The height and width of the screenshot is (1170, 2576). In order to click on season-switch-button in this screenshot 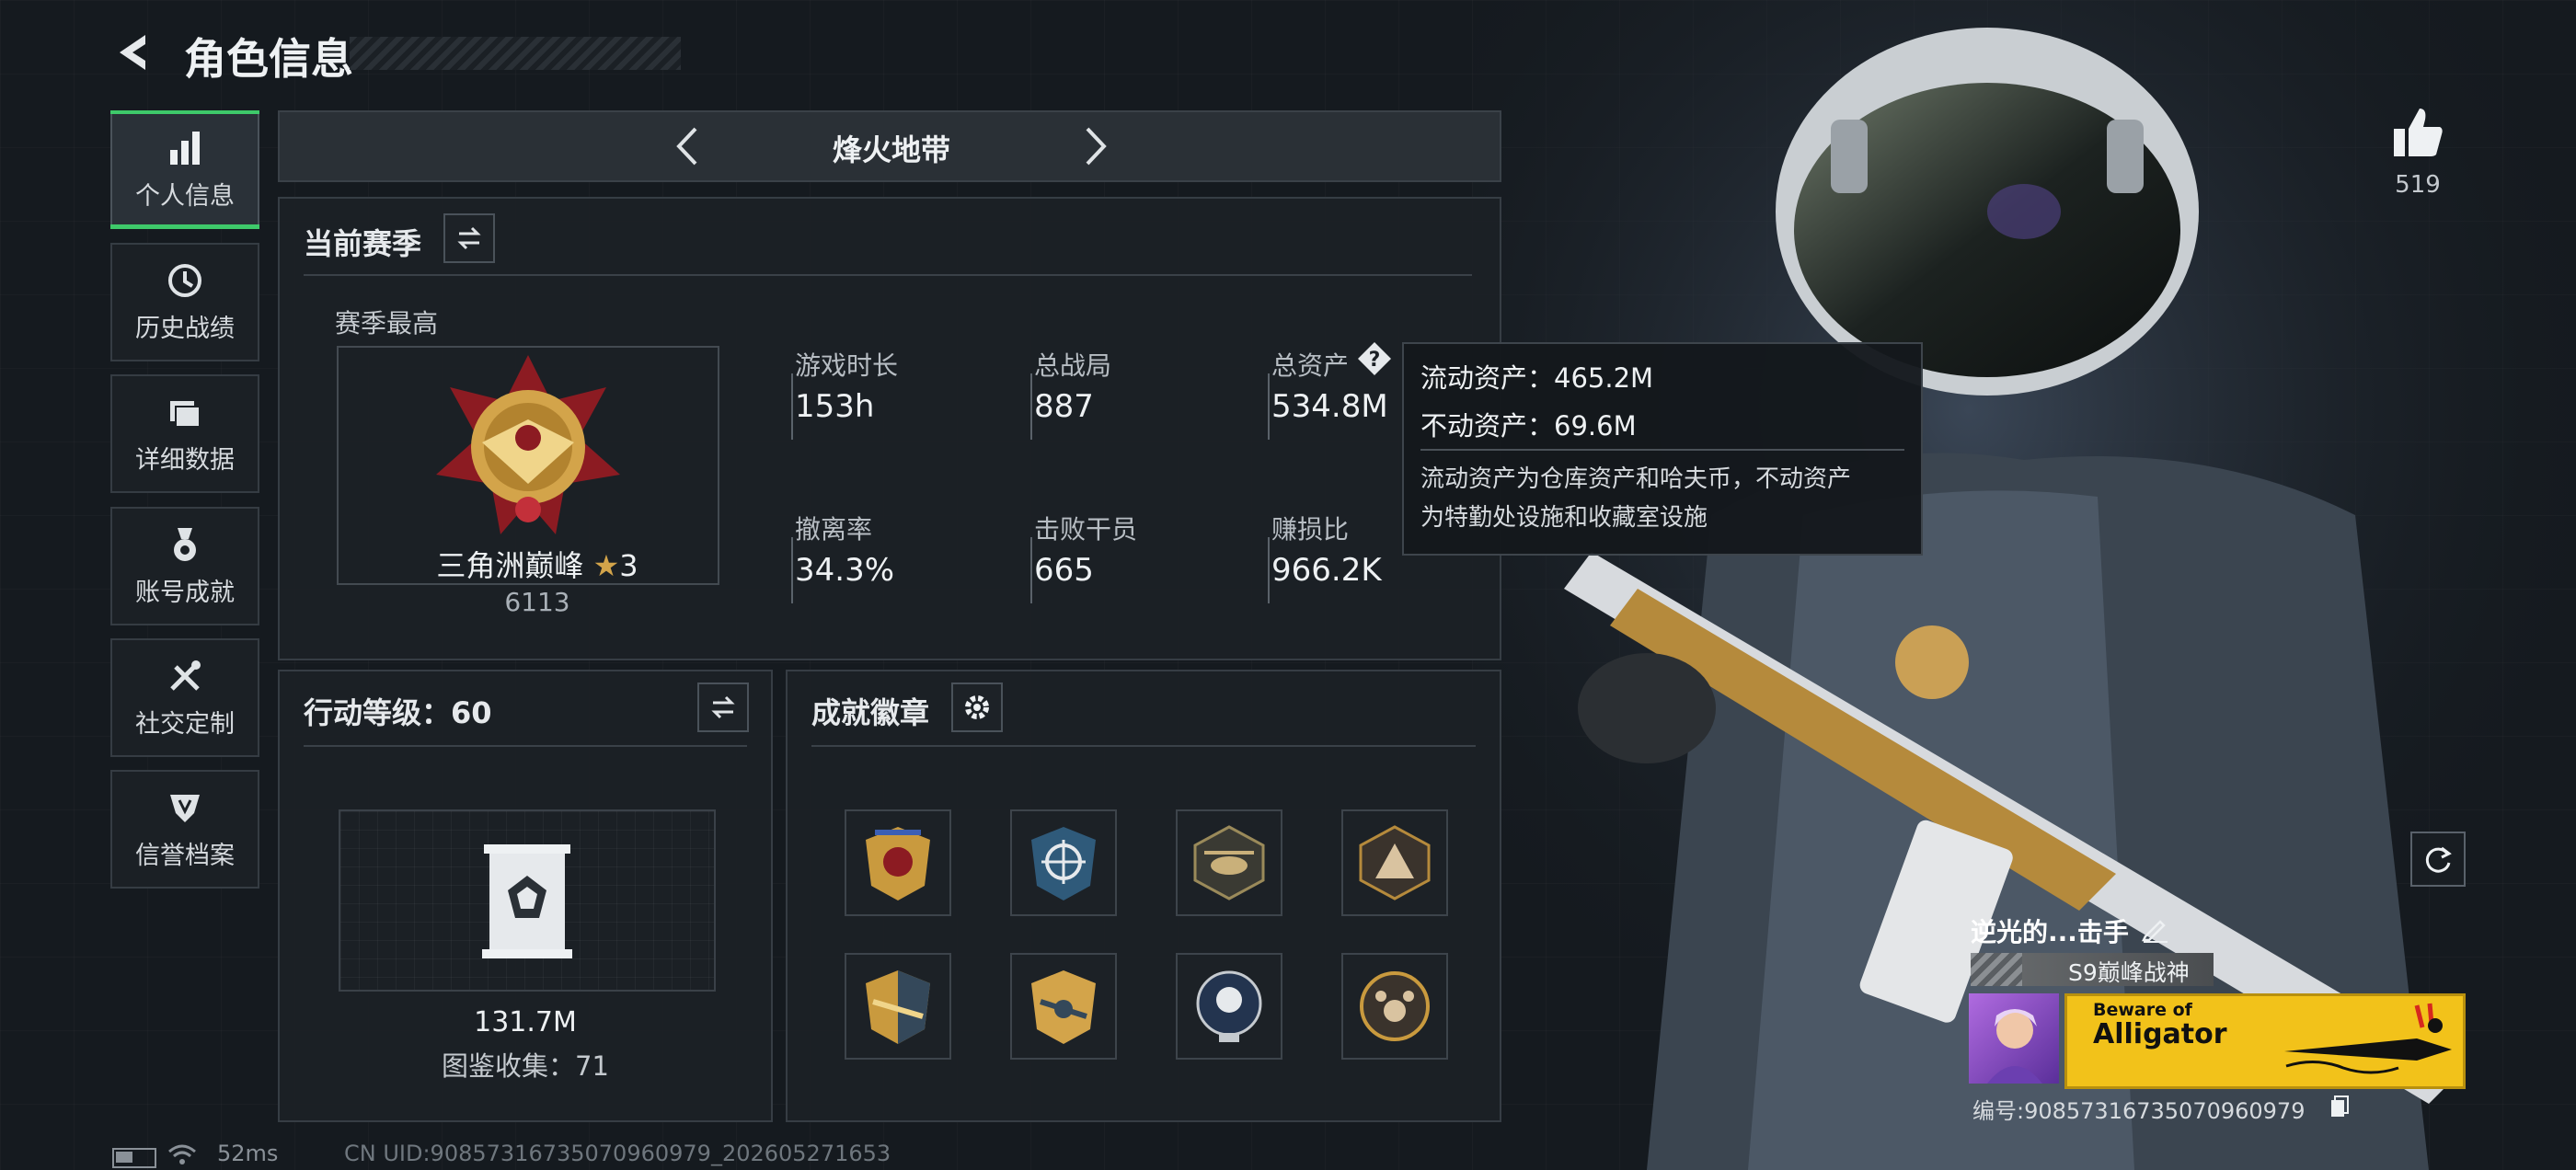, I will do `click(469, 238)`.